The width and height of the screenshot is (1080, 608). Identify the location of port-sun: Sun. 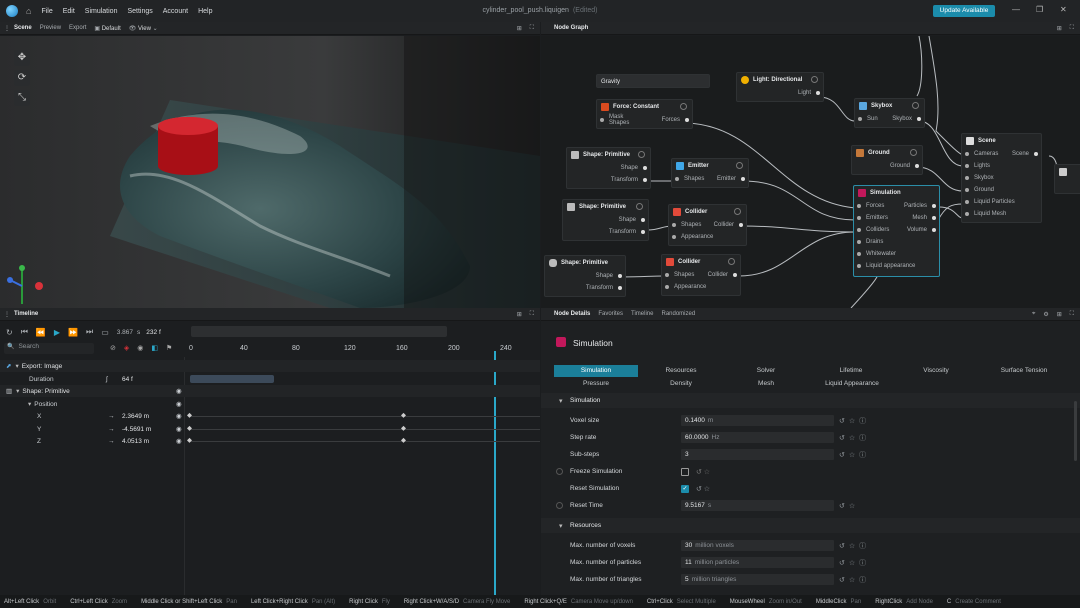
(870, 119).